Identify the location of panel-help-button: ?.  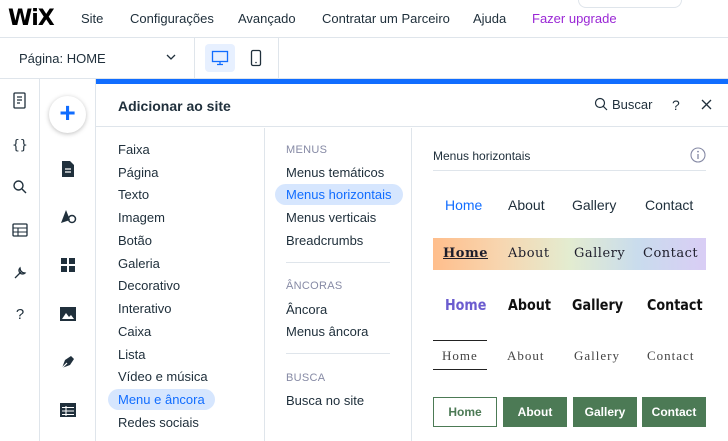
(676, 105).